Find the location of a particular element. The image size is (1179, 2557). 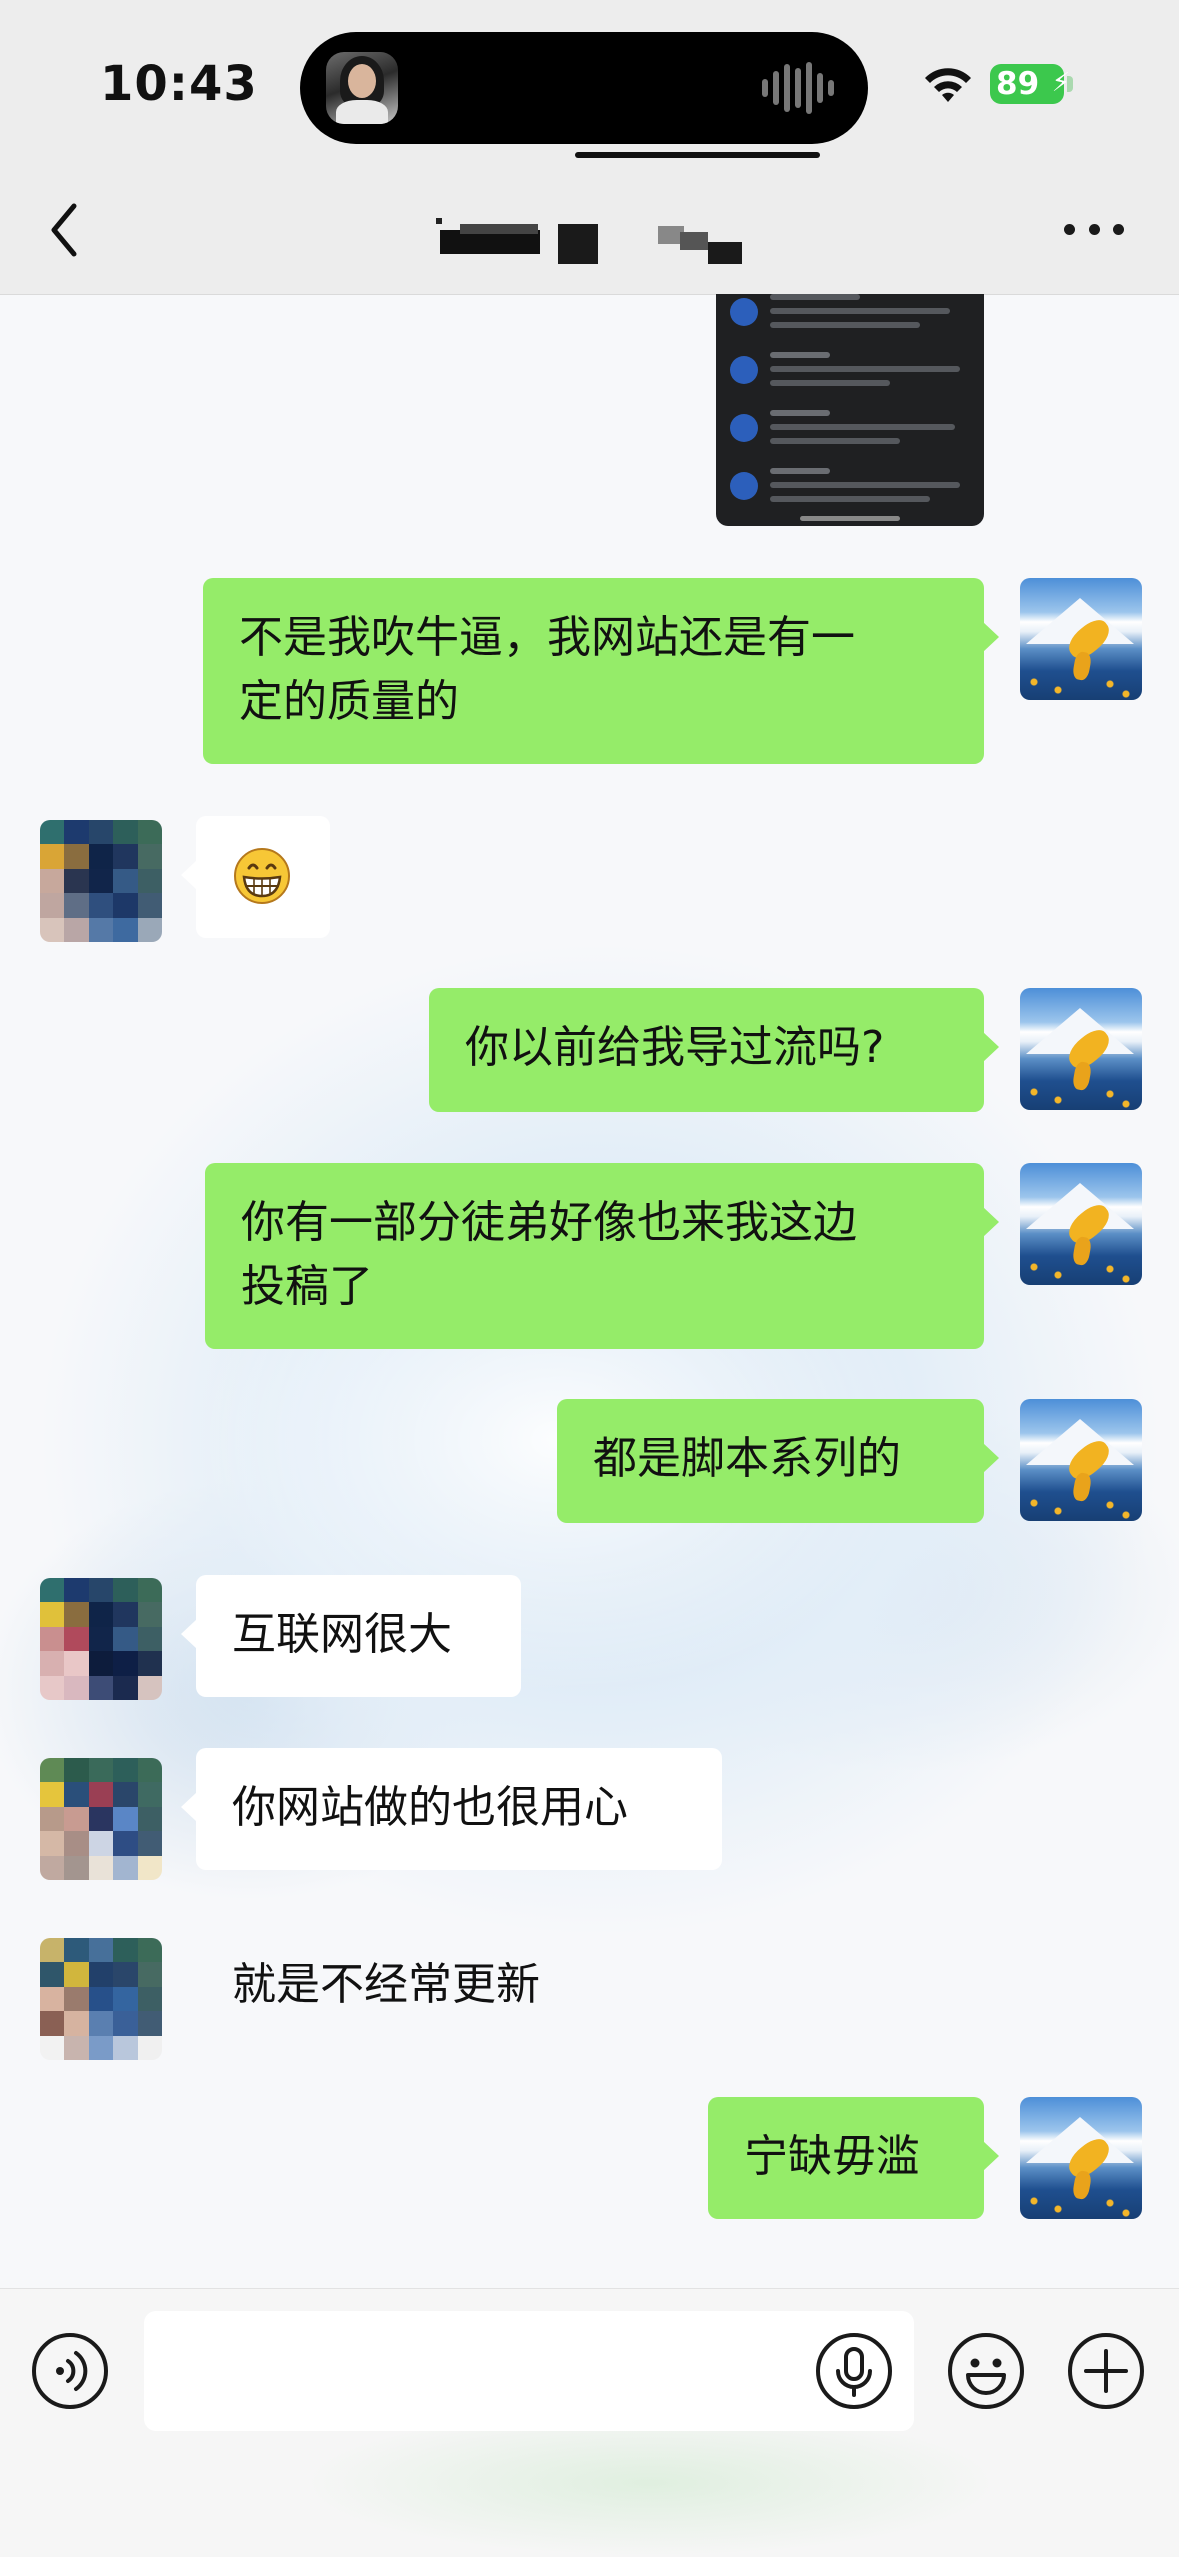

chevron-left-icon is located at coordinates (64, 230).